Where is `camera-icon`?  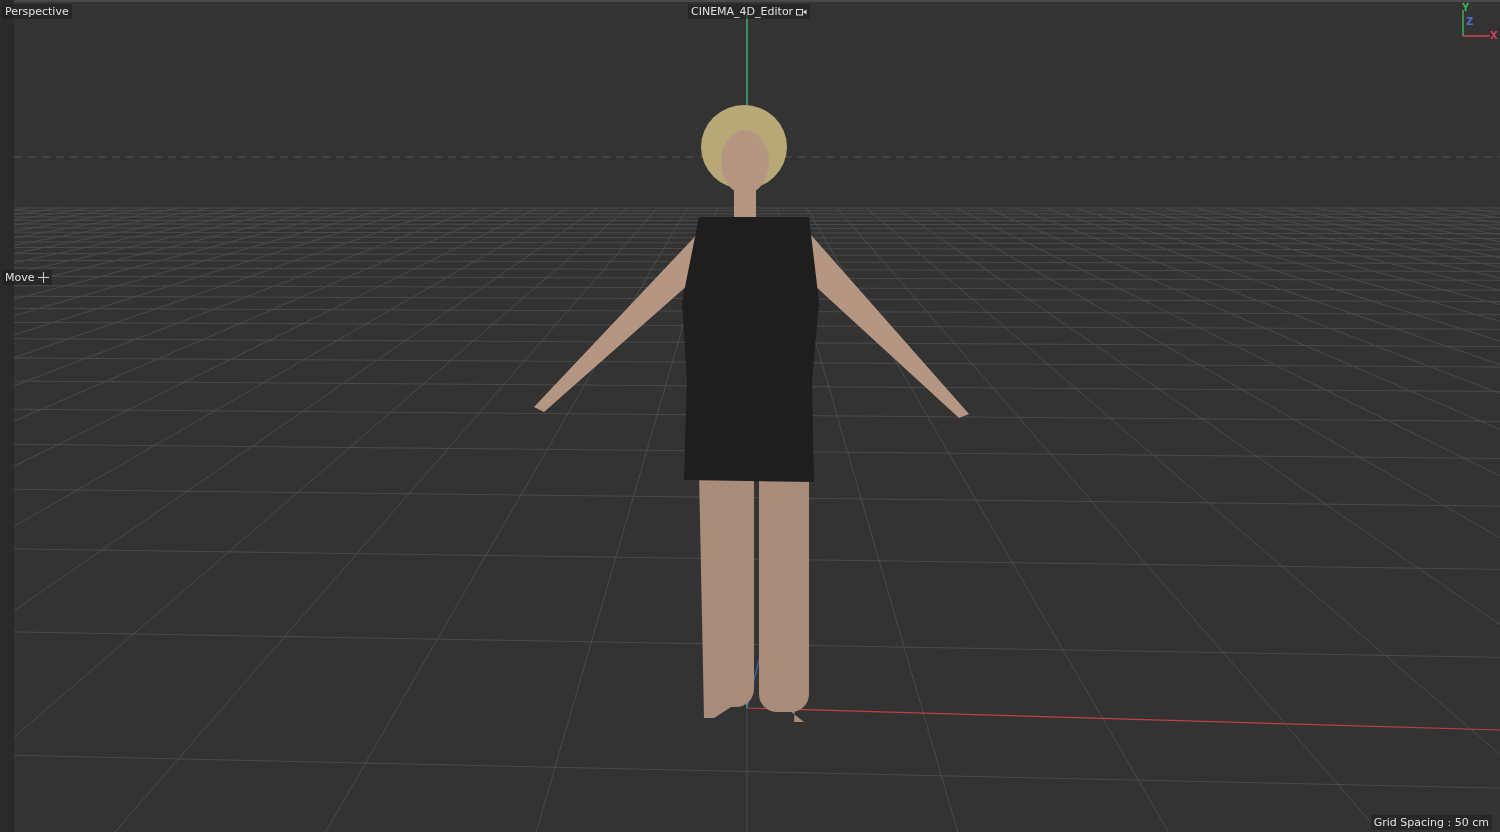 camera-icon is located at coordinates (802, 11).